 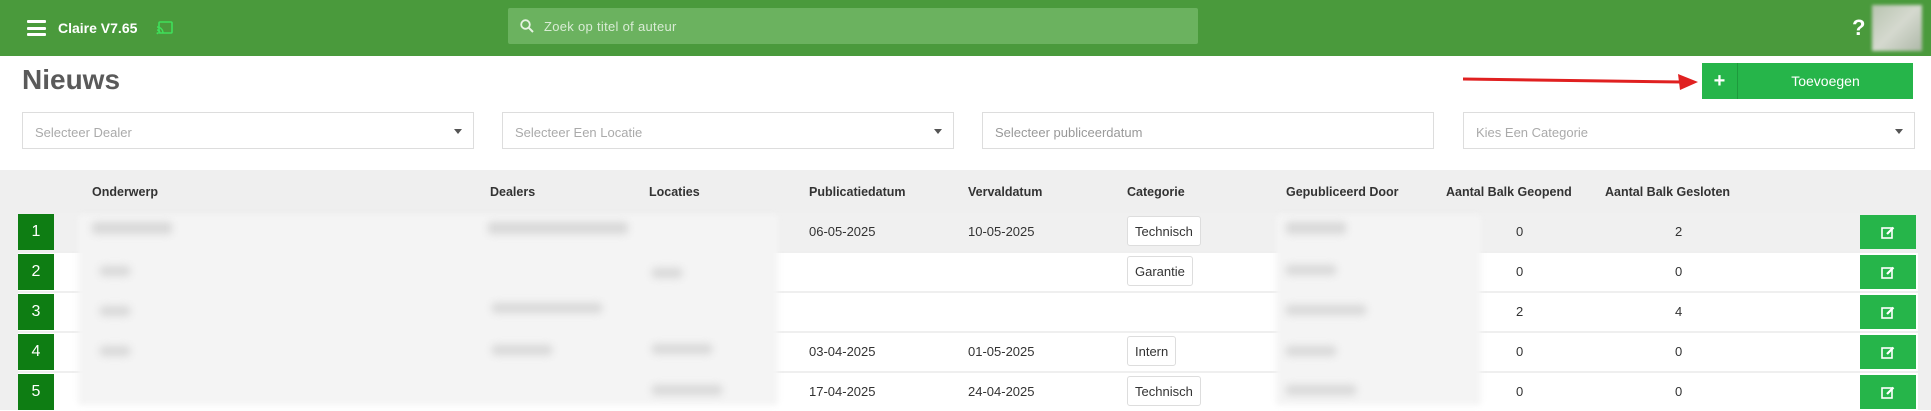 I want to click on column-header-aantal-balk-gesloten: Aantal Balk Gesloten, so click(x=1667, y=192).